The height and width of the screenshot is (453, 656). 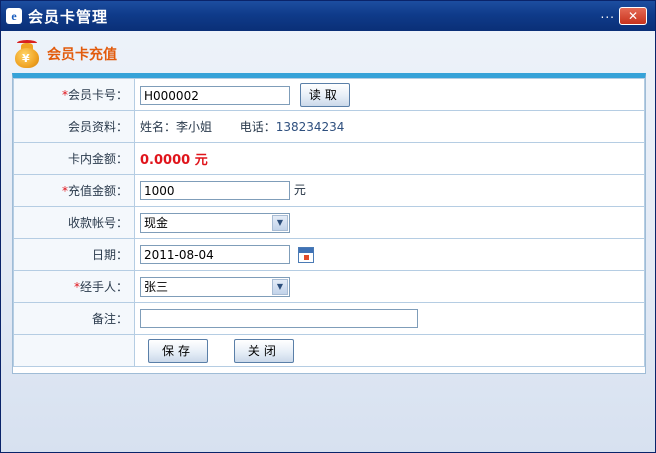 I want to click on recharge-label: 充值金额：, so click(x=97, y=191).